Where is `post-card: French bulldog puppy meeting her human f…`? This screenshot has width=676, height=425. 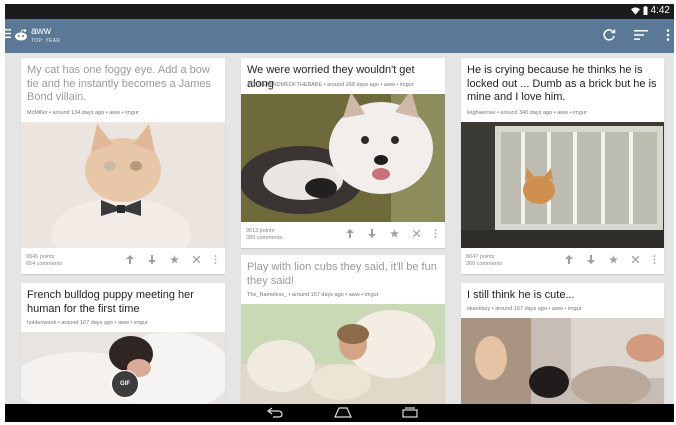
post-card: French bulldog puppy meeting her human f… is located at coordinates (123, 343).